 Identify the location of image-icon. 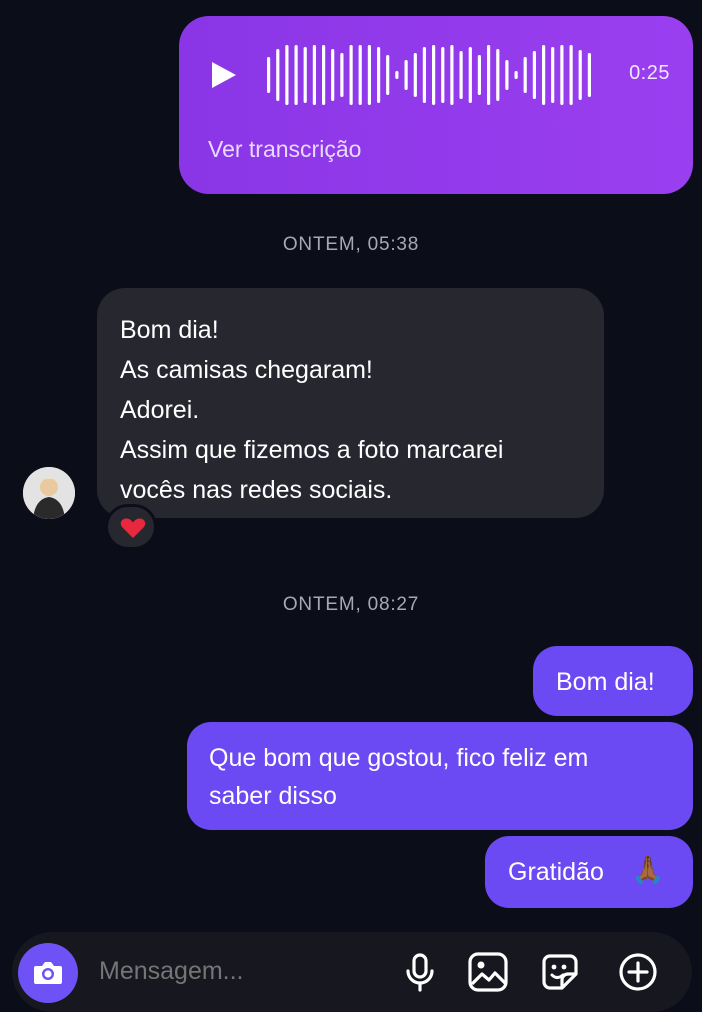
(488, 972).